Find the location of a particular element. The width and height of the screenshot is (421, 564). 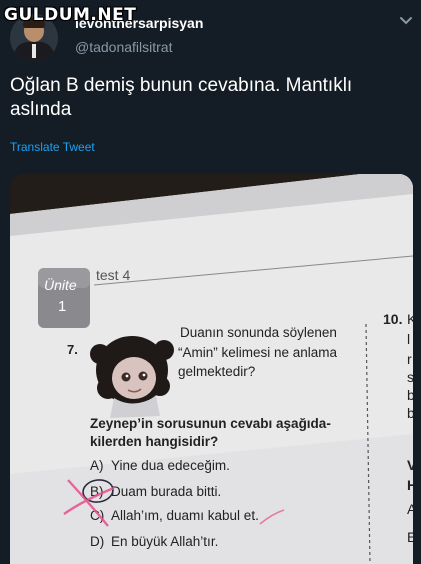

next-fragment-5: b is located at coordinates (410, 395).